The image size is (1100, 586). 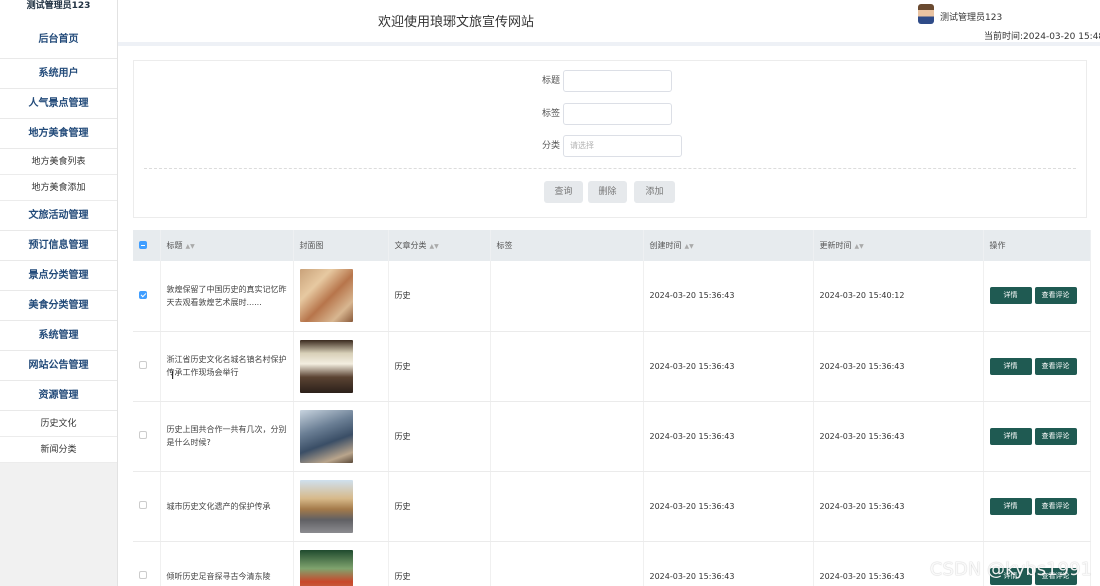 What do you see at coordinates (971, 16) in the screenshot?
I see `header-user-name: 测试管理员123` at bounding box center [971, 16].